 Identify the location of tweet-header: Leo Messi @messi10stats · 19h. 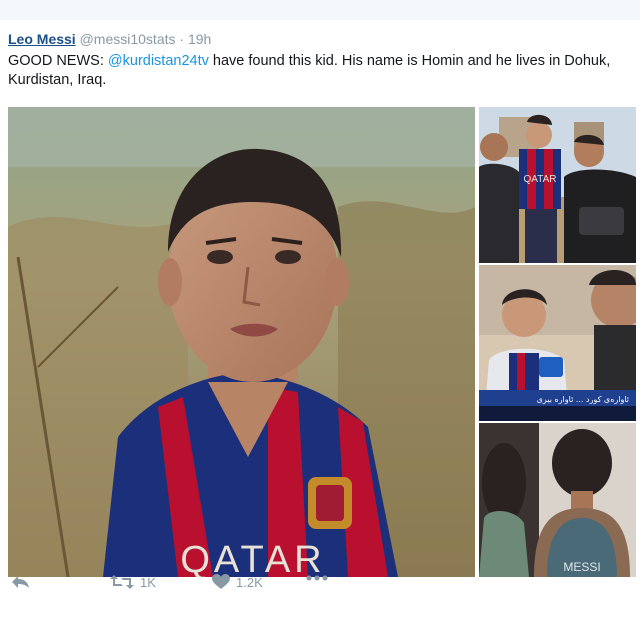
(109, 39).